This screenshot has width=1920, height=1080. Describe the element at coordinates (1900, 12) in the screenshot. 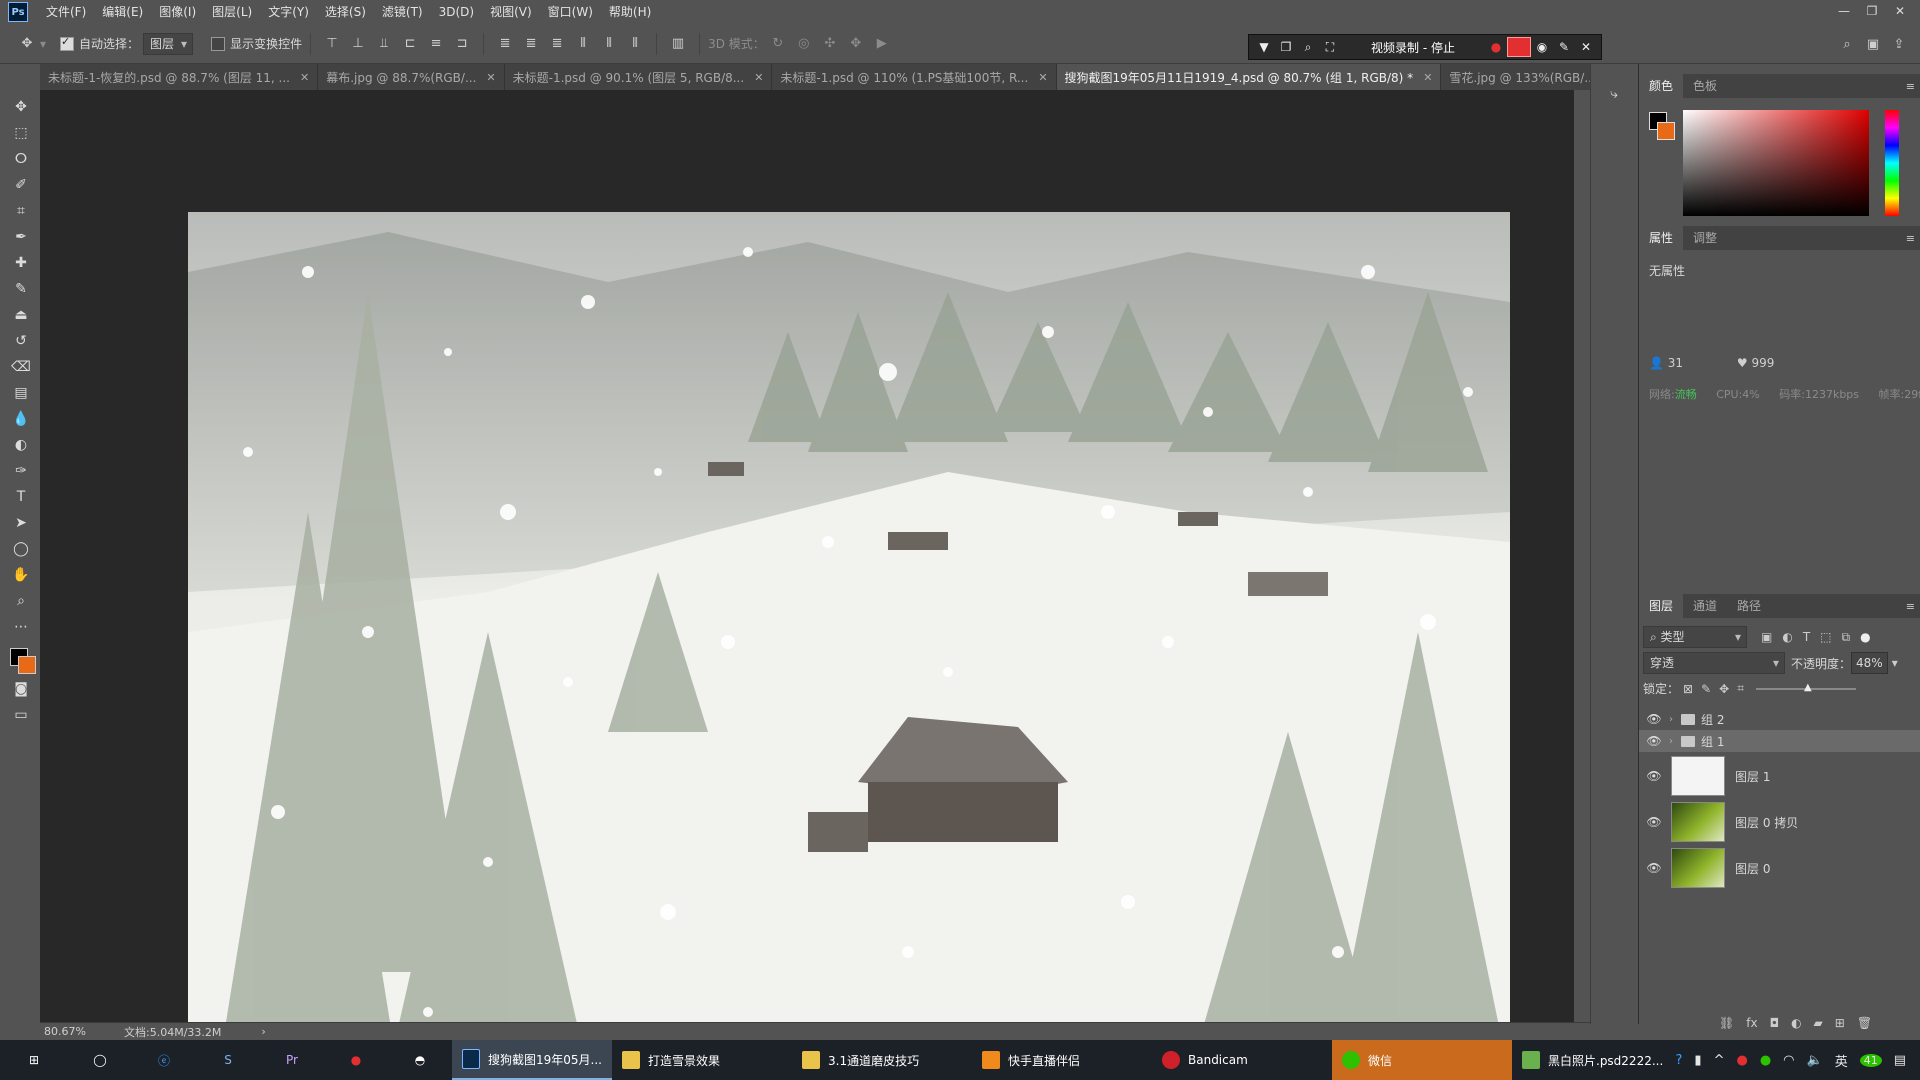

I see `close-window-button: ✕` at that location.